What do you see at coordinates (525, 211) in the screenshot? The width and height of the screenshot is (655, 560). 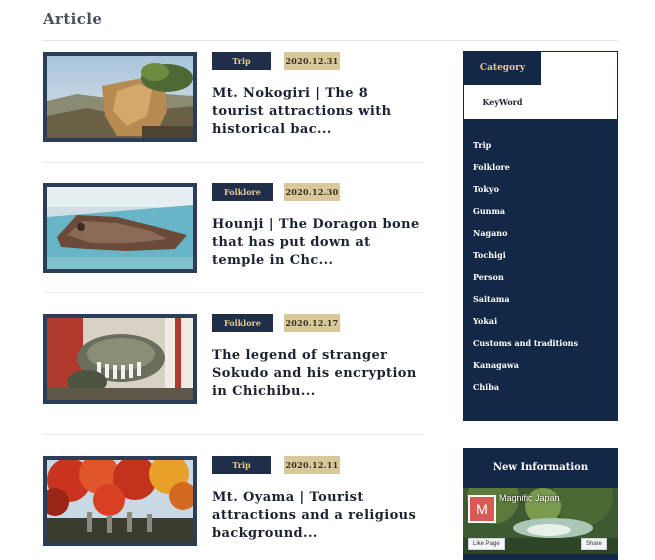 I see `category-item-gunma: Gunma` at bounding box center [525, 211].